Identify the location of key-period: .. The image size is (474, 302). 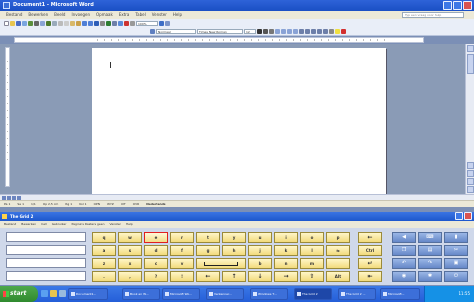
(104, 276).